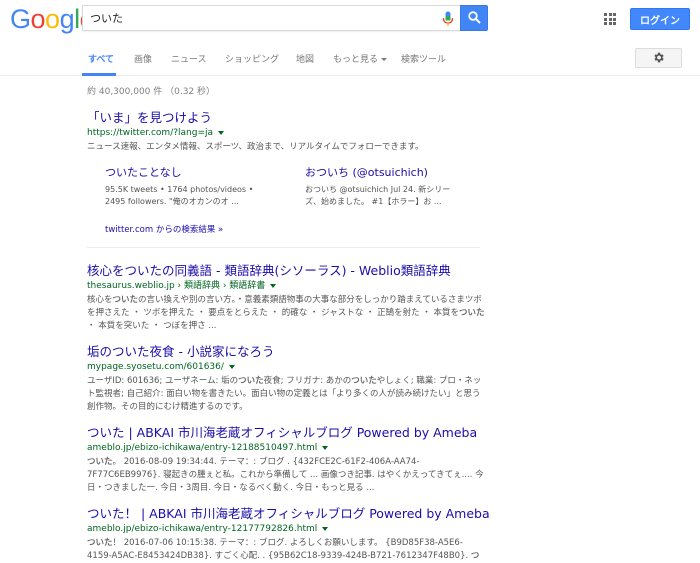  I want to click on settings-button, so click(658, 58).